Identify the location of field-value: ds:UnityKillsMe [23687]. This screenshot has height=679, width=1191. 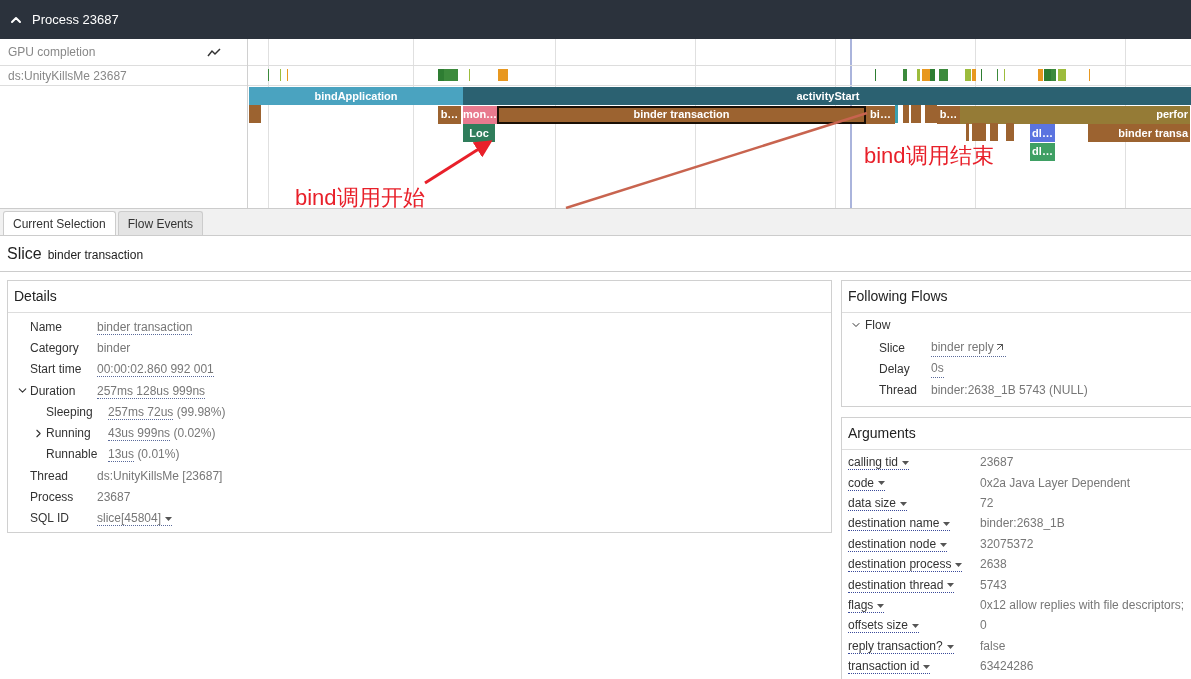
(160, 476).